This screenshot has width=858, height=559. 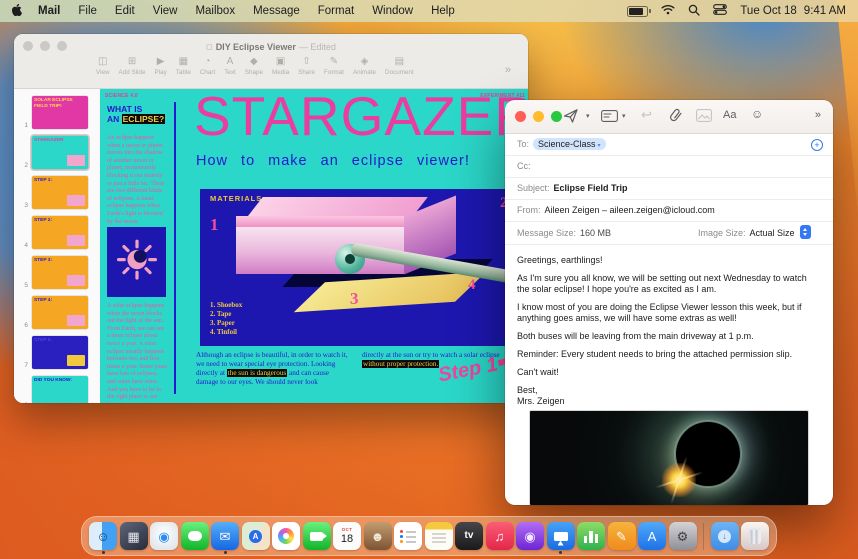 I want to click on slide-thumbnail: 1 SOLAR ECLIPSE FIELD TRIP!, so click(x=59, y=112).